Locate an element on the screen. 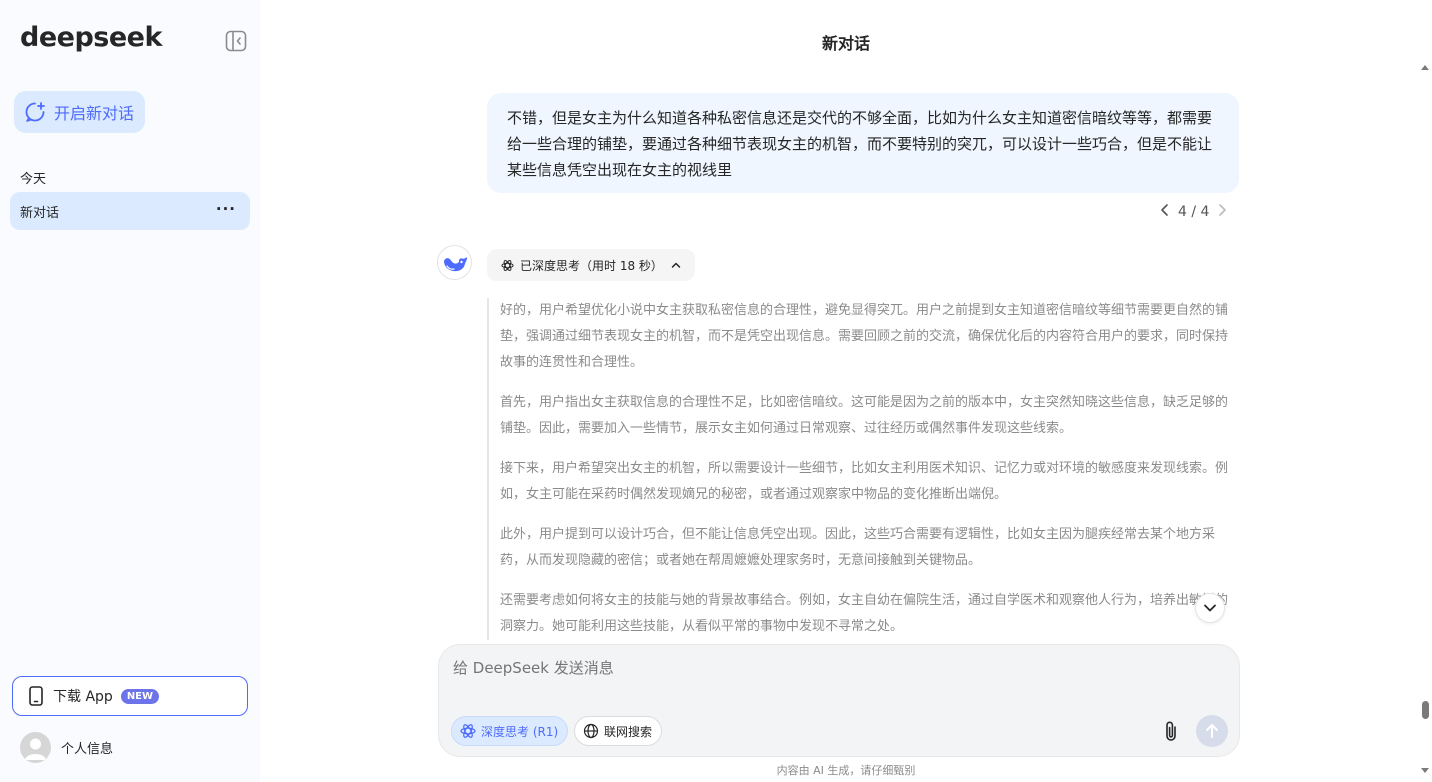  deep-think-toggle: 深度思考 (R1) is located at coordinates (510, 731).